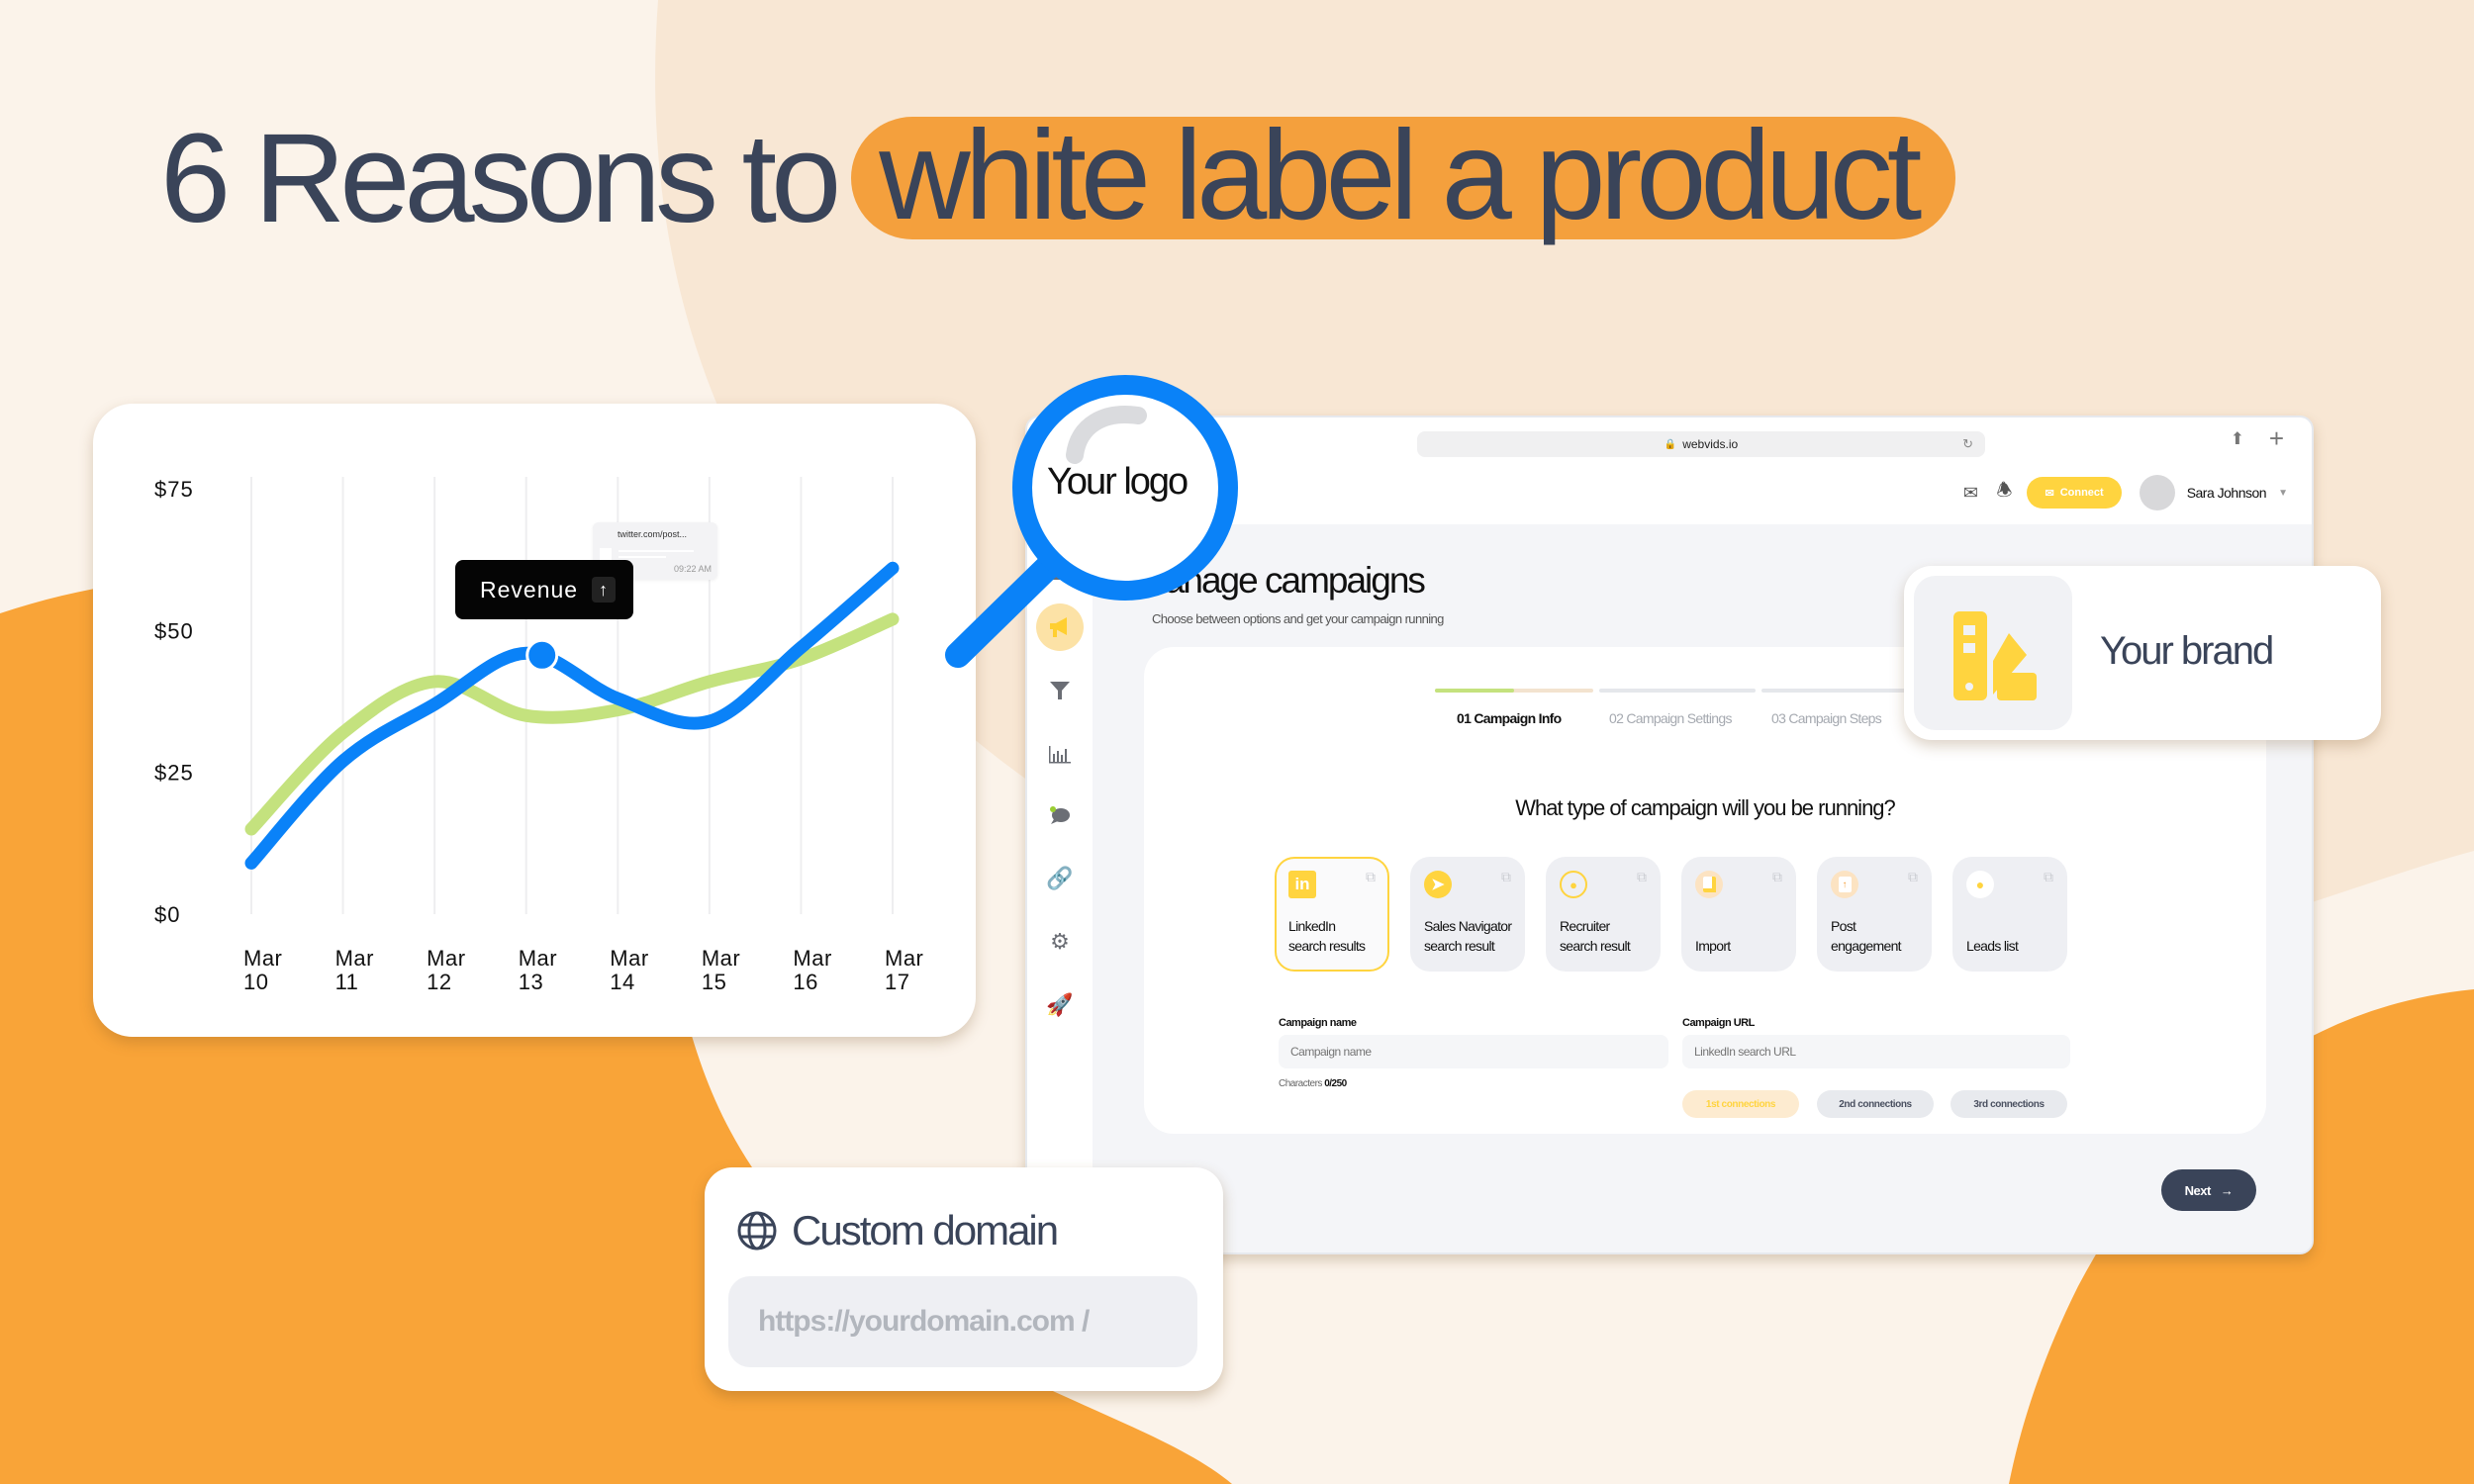 The height and width of the screenshot is (1484, 2474). What do you see at coordinates (439, 982) in the screenshot?
I see `x-tick-label: 12` at bounding box center [439, 982].